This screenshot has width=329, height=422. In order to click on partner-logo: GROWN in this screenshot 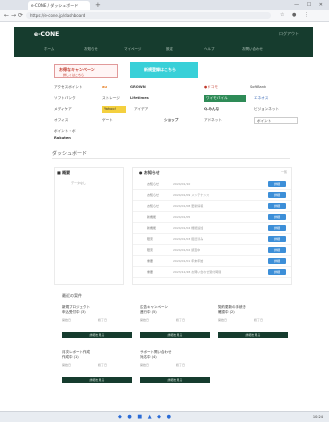, I will do `click(149, 87)`.